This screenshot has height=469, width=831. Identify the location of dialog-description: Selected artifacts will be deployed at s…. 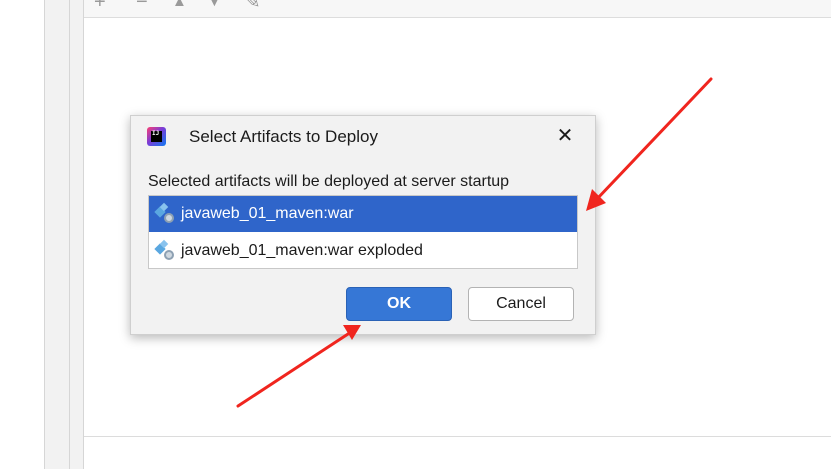
(329, 181).